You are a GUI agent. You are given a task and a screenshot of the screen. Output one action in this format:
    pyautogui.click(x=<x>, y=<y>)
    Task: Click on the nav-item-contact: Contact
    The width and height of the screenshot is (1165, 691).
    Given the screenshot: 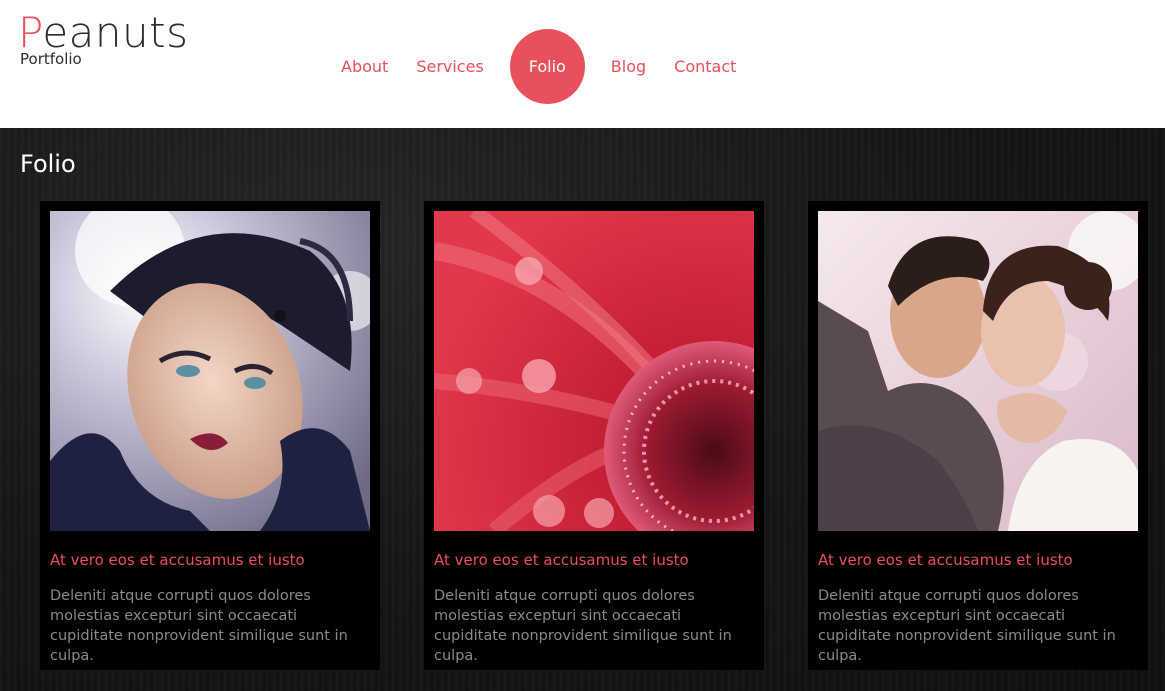 What is the action you would take?
    pyautogui.click(x=705, y=66)
    